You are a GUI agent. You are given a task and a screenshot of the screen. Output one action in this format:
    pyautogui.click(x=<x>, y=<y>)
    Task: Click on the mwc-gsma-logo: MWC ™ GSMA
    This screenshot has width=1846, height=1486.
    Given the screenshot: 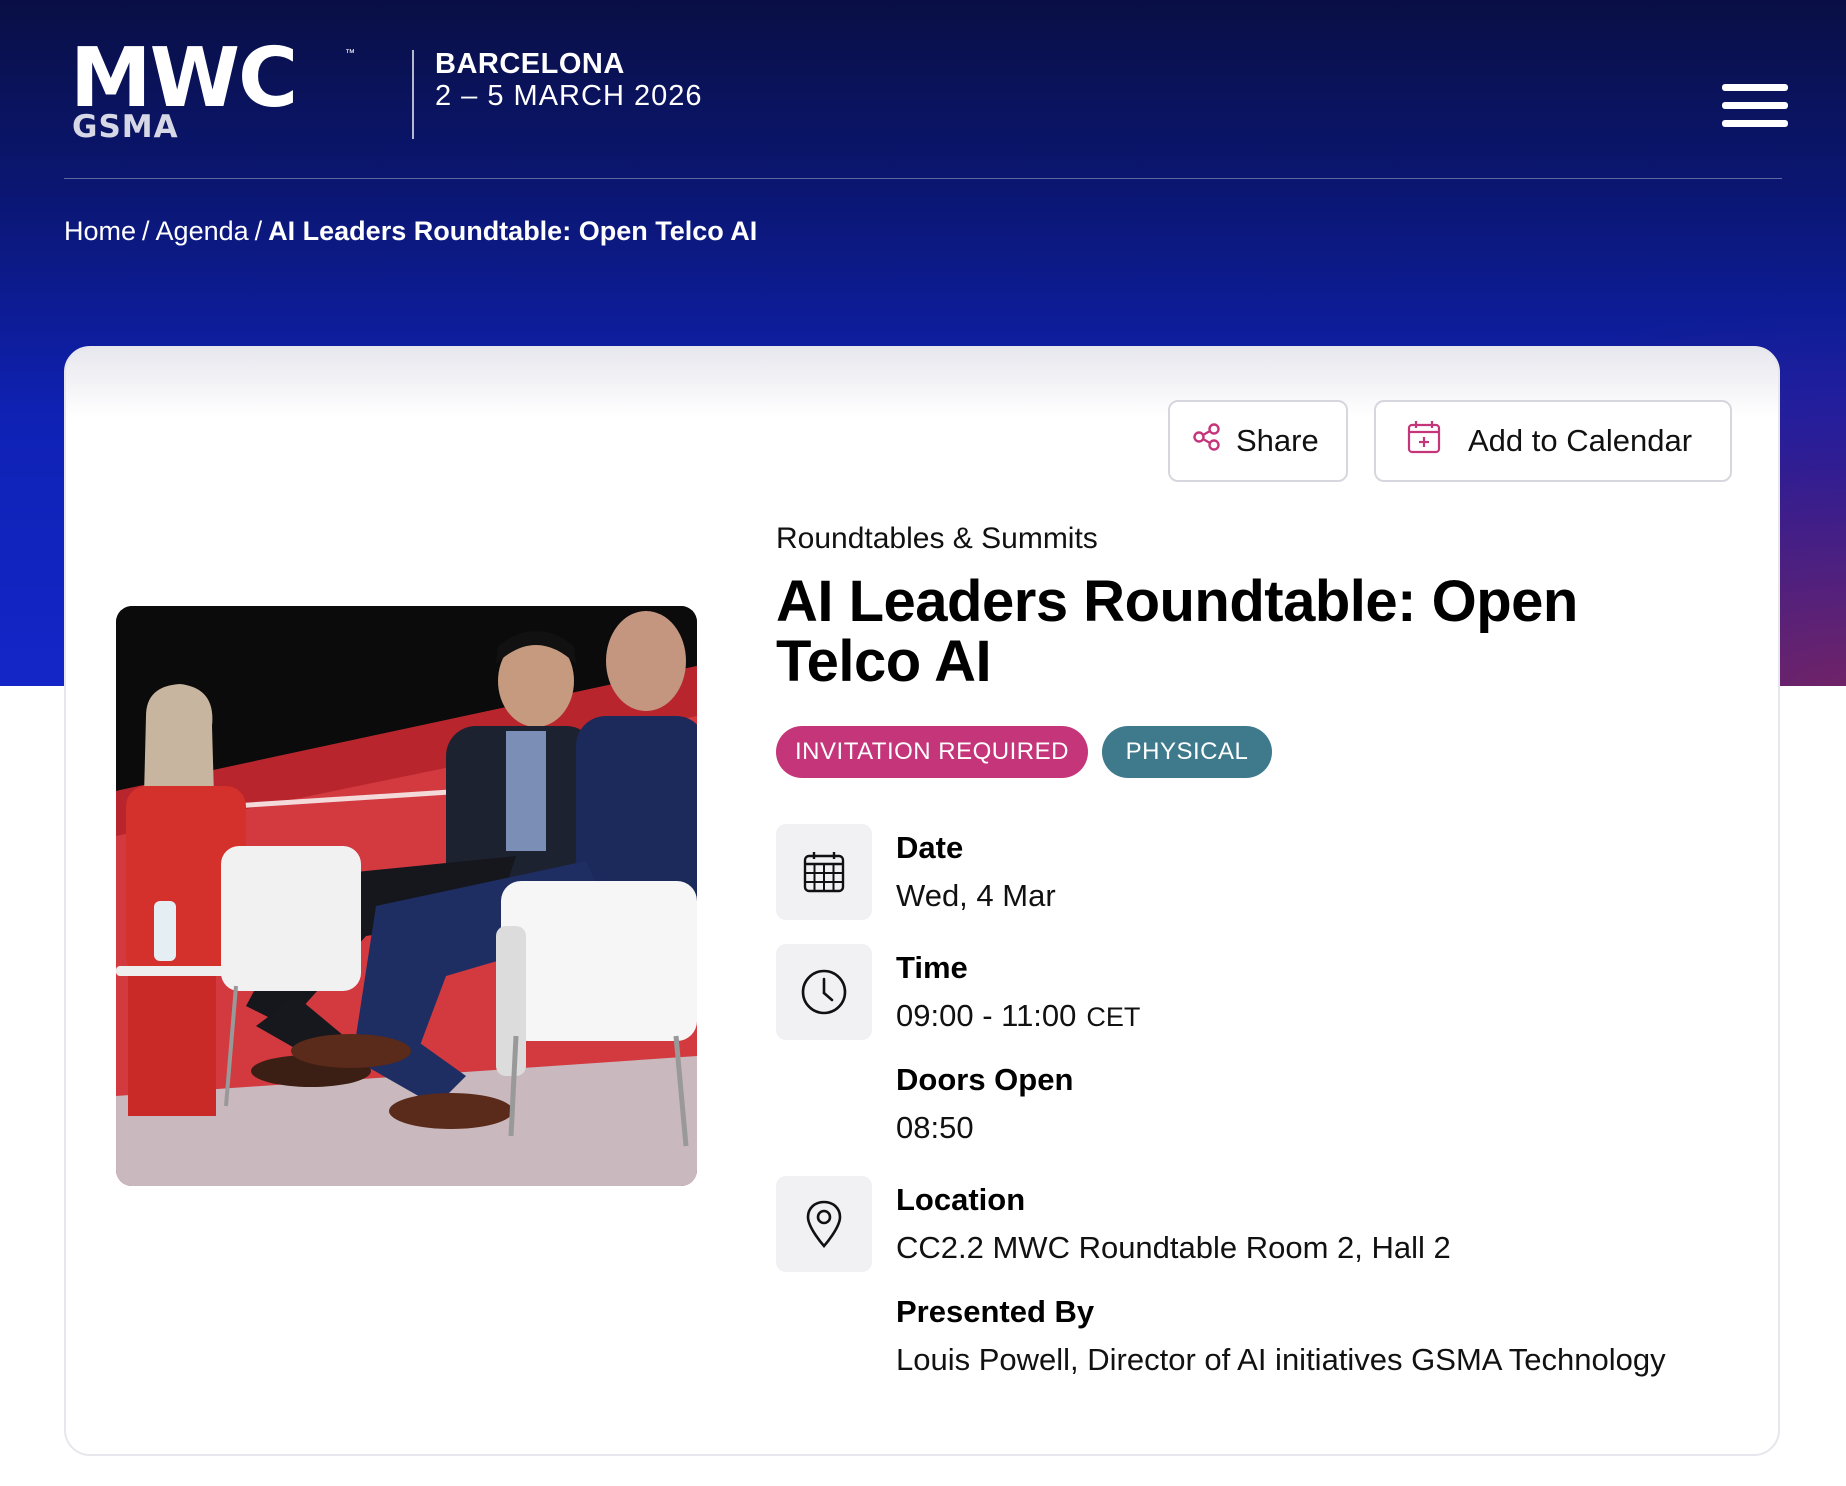 What is the action you would take?
    pyautogui.click(x=220, y=92)
    